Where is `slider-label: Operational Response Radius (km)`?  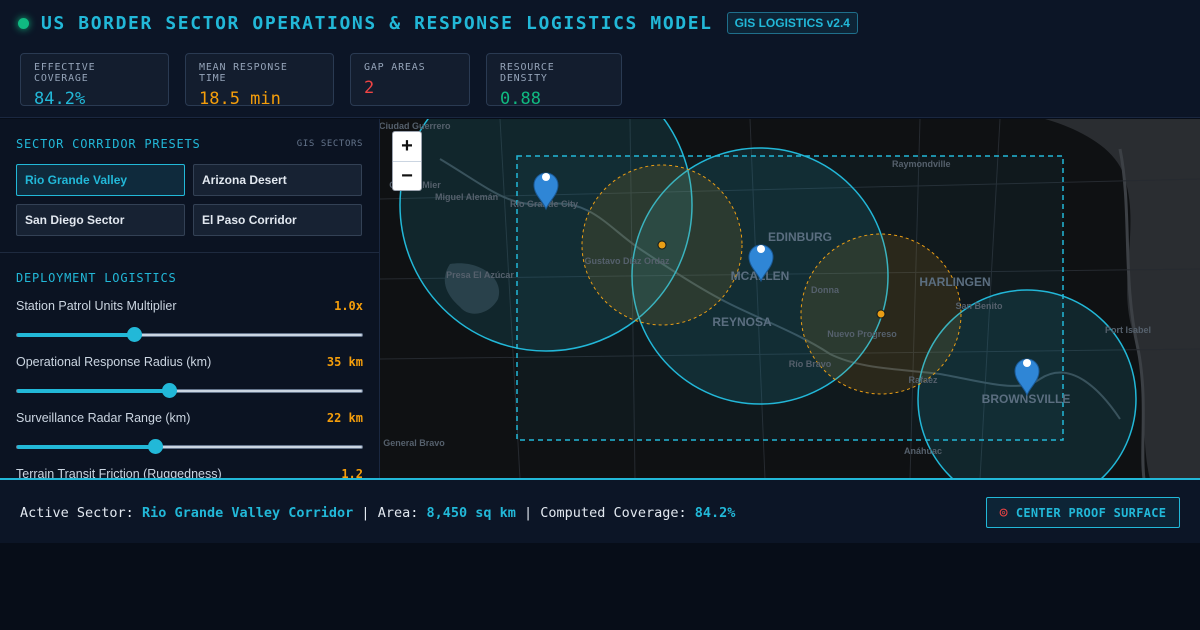 slider-label: Operational Response Radius (km) is located at coordinates (114, 362).